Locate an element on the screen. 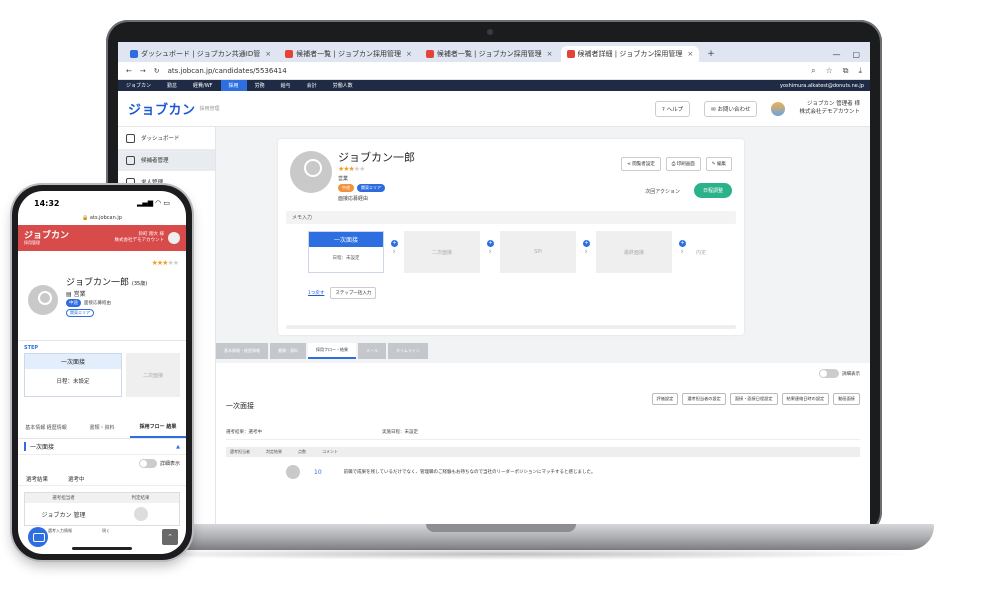 This screenshot has height=600, width=1000. account-email: yoshimura.alkatest@donuts.ne.jp is located at coordinates (821, 85).